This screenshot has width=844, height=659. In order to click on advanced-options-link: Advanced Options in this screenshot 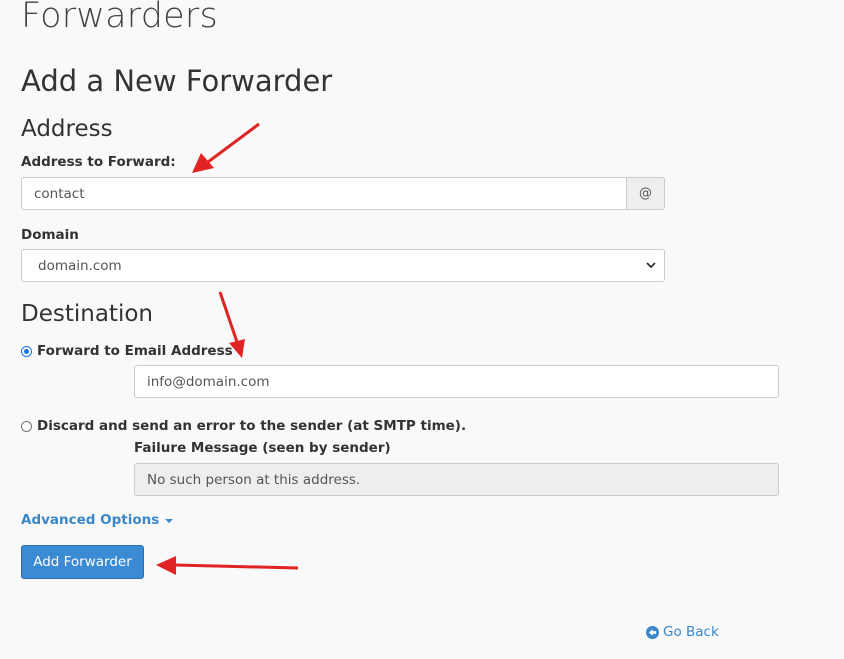, I will do `click(97, 520)`.